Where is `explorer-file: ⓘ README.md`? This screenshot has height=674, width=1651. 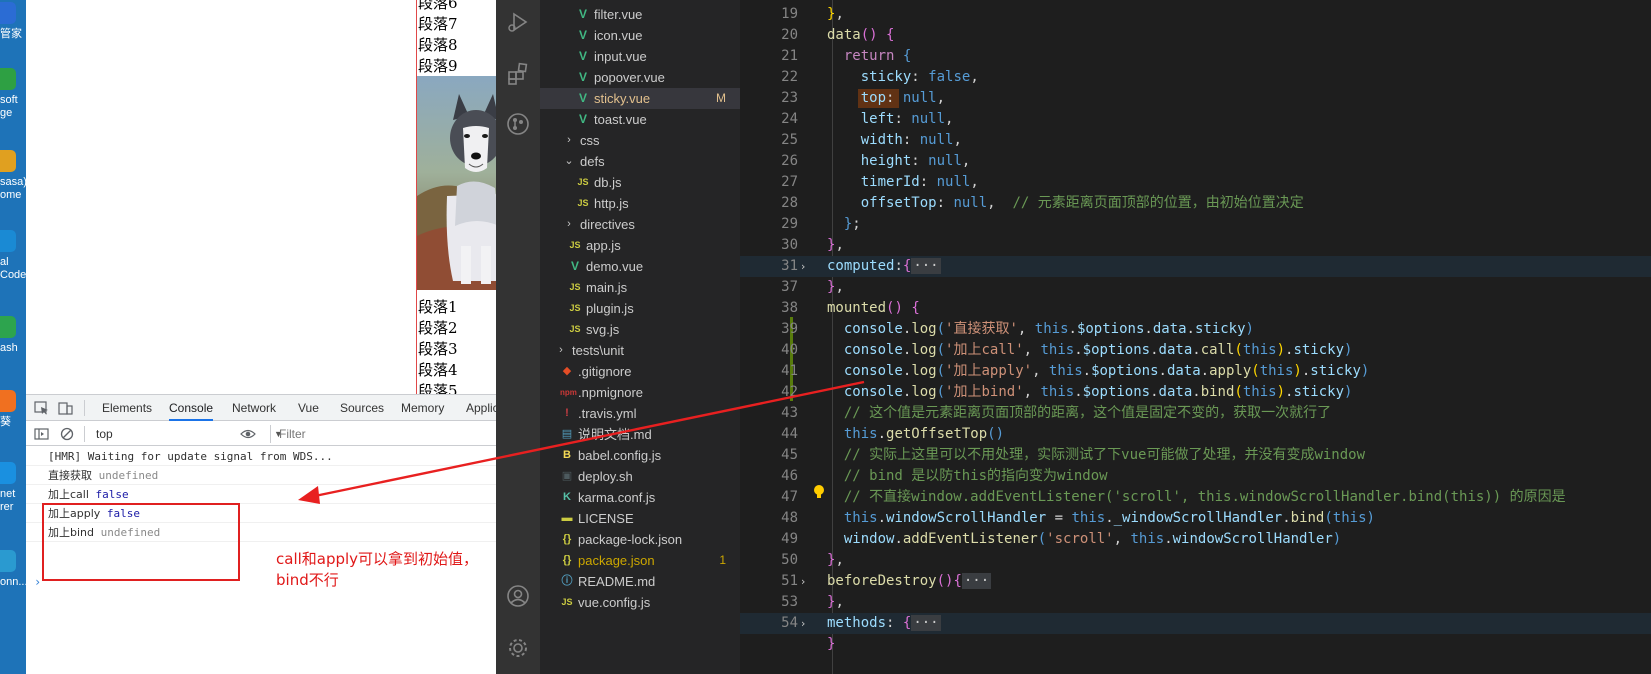 explorer-file: ⓘ README.md is located at coordinates (640, 581).